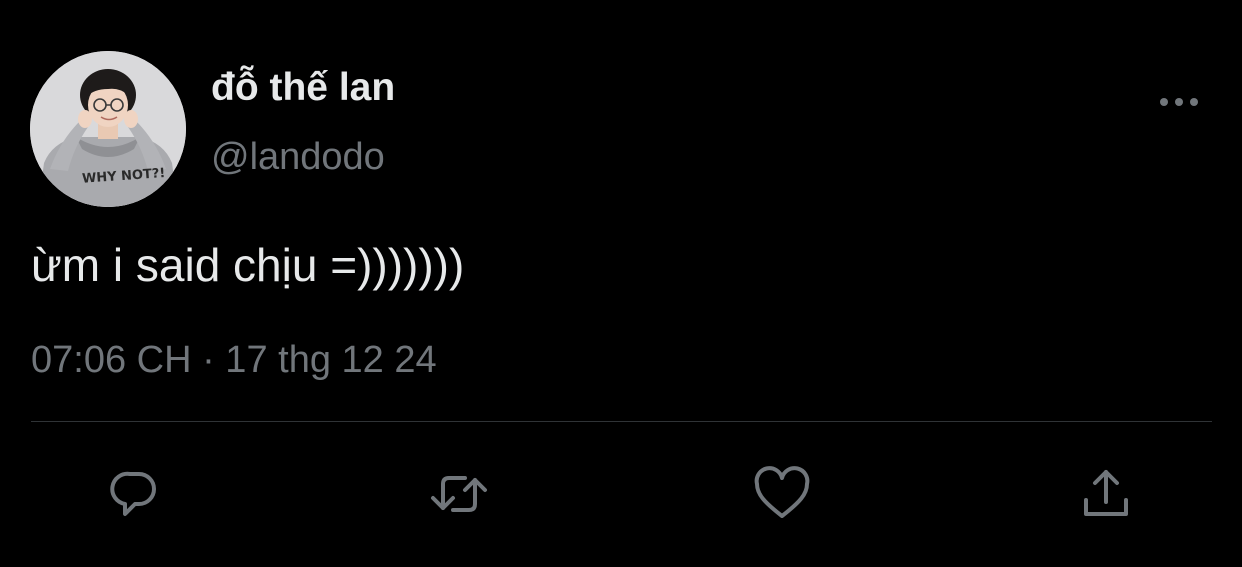 The width and height of the screenshot is (1242, 567). I want to click on tweet-timestamp: 07:06 CH · 17 thg 12 24, so click(234, 360).